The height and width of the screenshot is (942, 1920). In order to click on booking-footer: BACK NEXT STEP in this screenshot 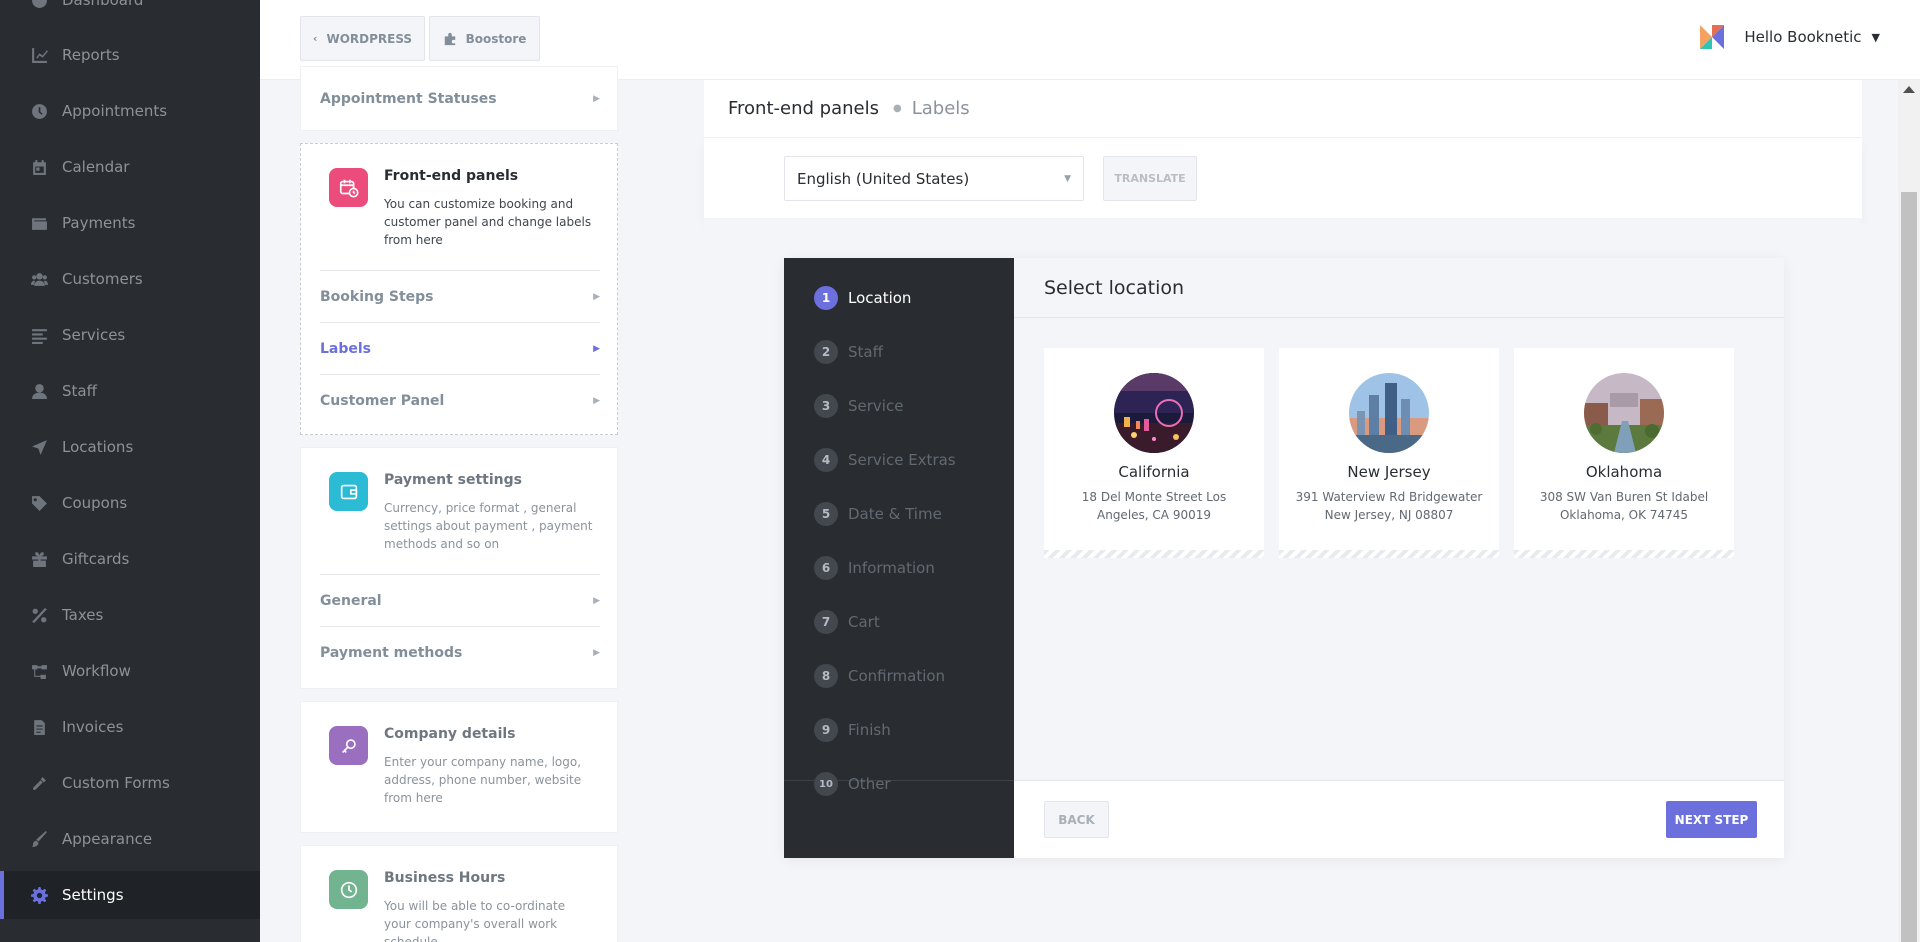, I will do `click(1399, 819)`.